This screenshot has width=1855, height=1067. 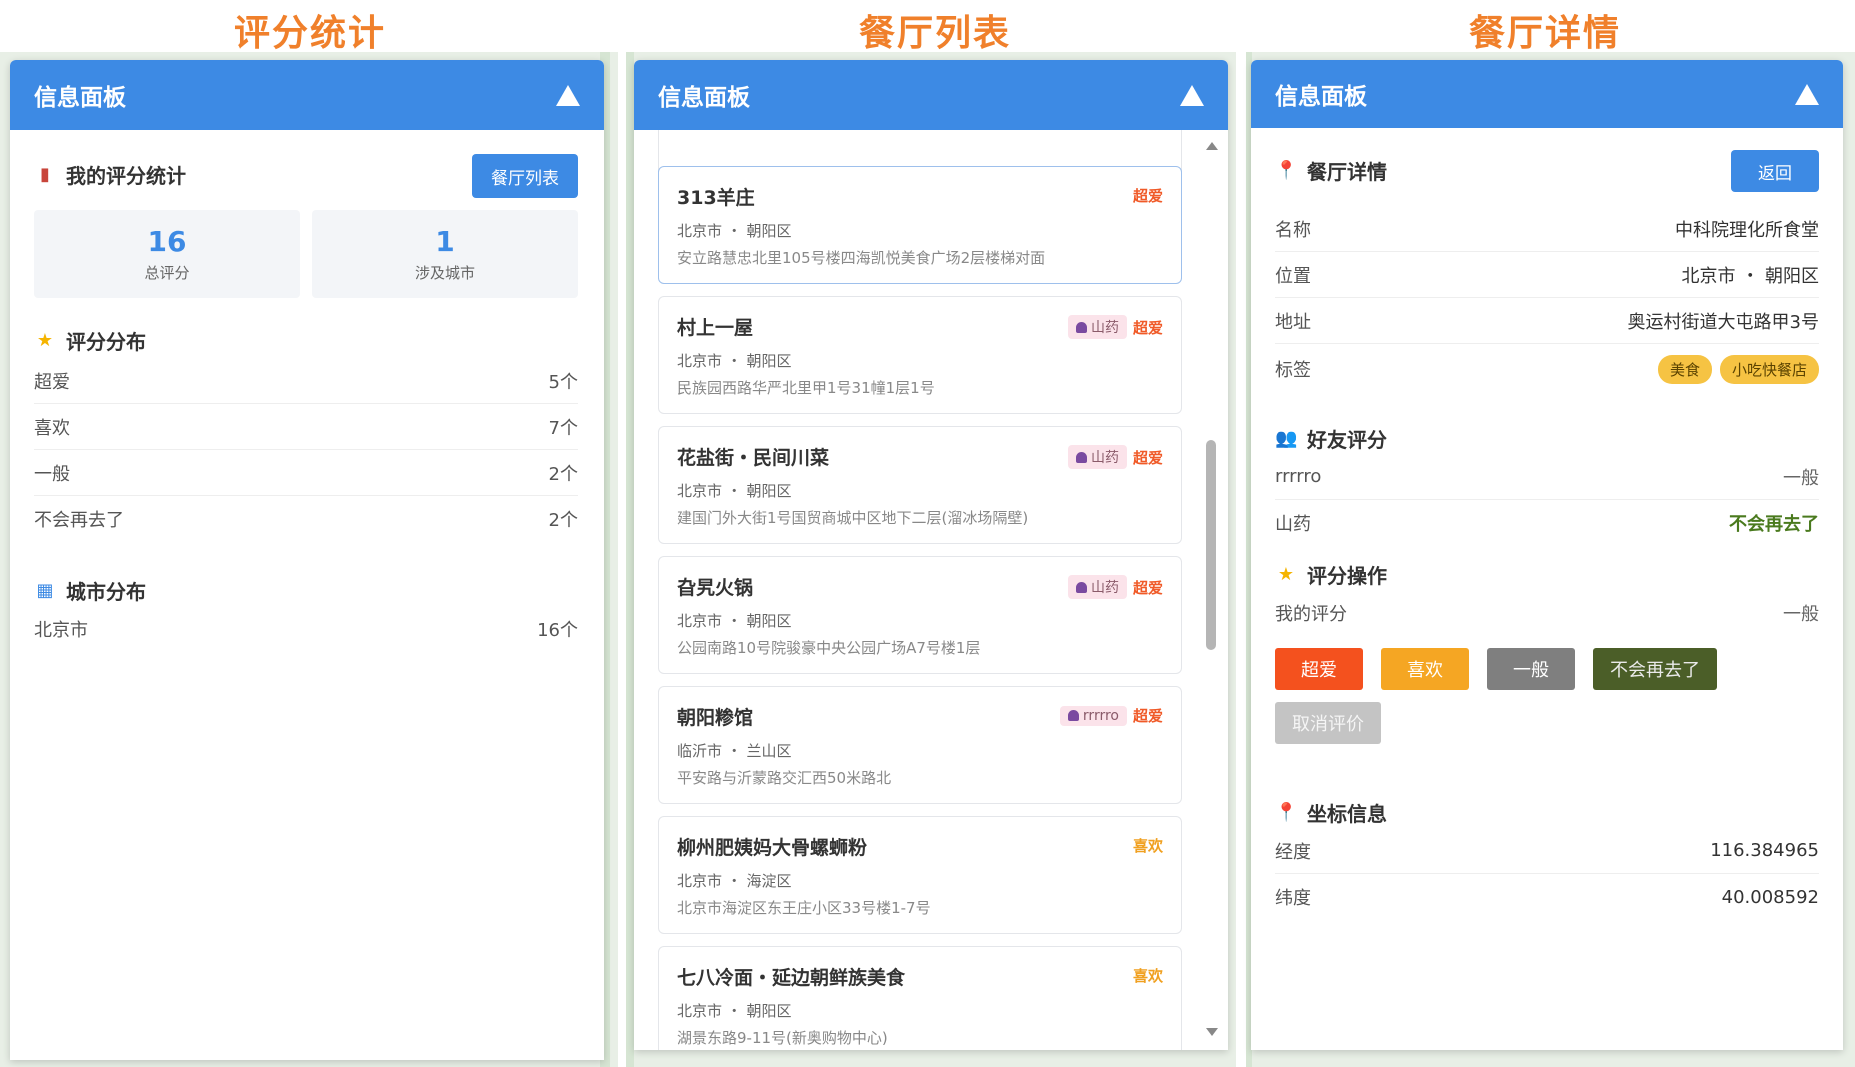 What do you see at coordinates (106, 342) in the screenshot?
I see `distribution-title-text: 评分分布` at bounding box center [106, 342].